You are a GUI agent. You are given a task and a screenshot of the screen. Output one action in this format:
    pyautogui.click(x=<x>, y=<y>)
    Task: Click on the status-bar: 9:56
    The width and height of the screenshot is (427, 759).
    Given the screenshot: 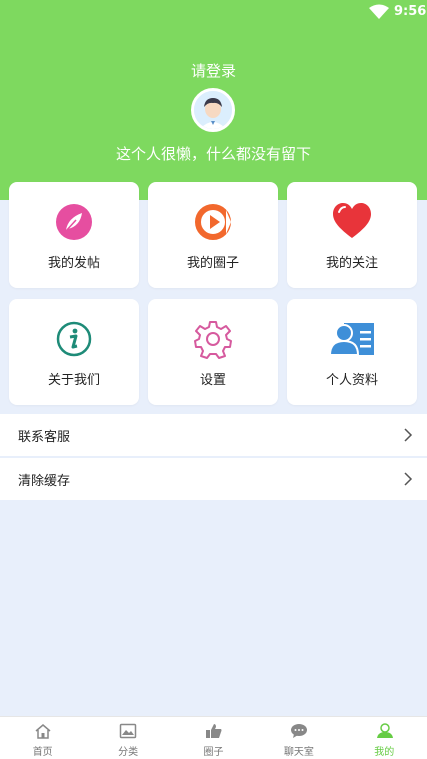 What is the action you would take?
    pyautogui.click(x=213, y=12)
    